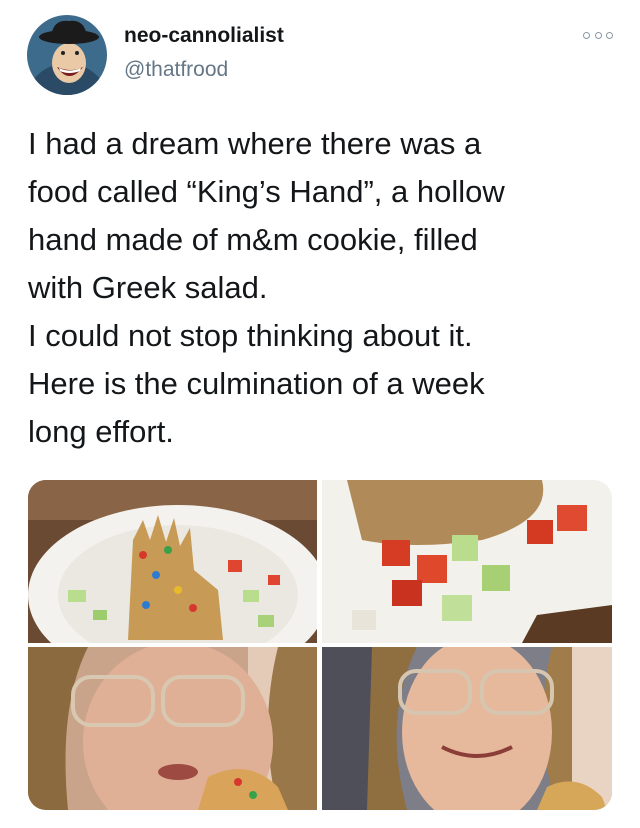 Image resolution: width=640 pixels, height=828 pixels. Describe the element at coordinates (67, 55) in the screenshot. I see `avatar` at that location.